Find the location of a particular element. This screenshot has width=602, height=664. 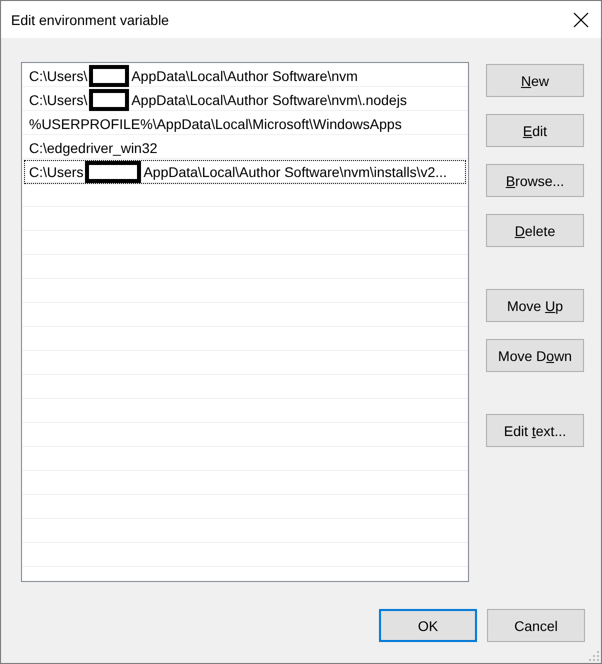

path-text: C:\edgedriver_win32 is located at coordinates (93, 148).